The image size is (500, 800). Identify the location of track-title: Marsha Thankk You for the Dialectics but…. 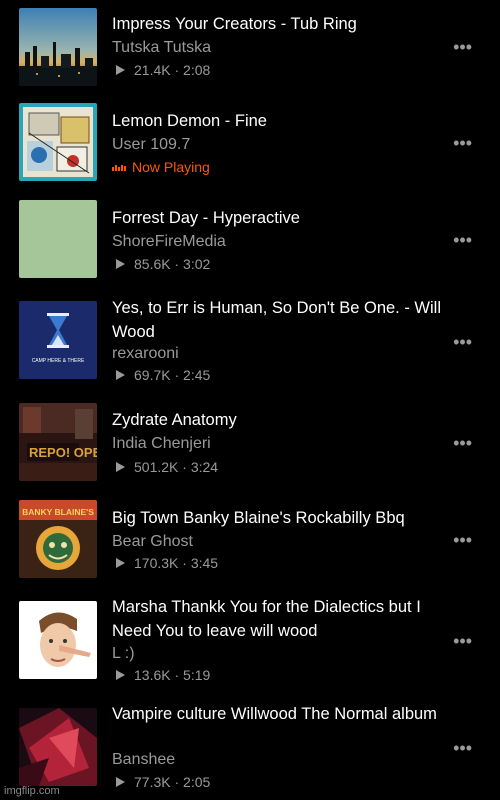
(277, 619).